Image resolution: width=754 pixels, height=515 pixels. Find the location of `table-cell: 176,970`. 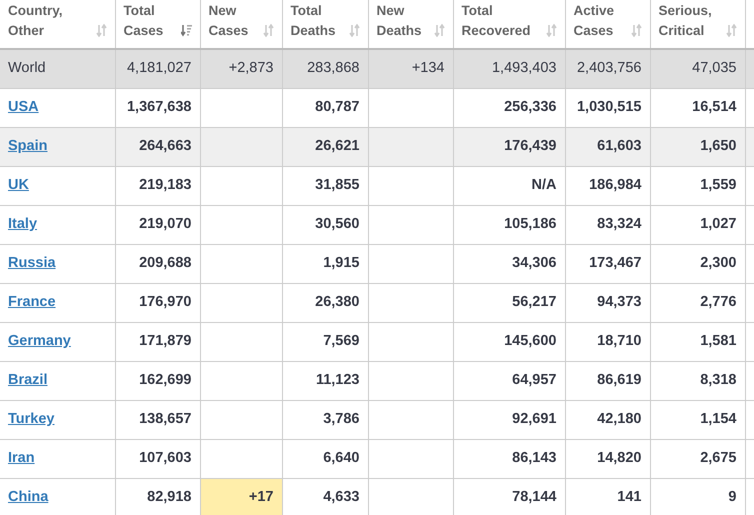

table-cell: 176,970 is located at coordinates (165, 302).